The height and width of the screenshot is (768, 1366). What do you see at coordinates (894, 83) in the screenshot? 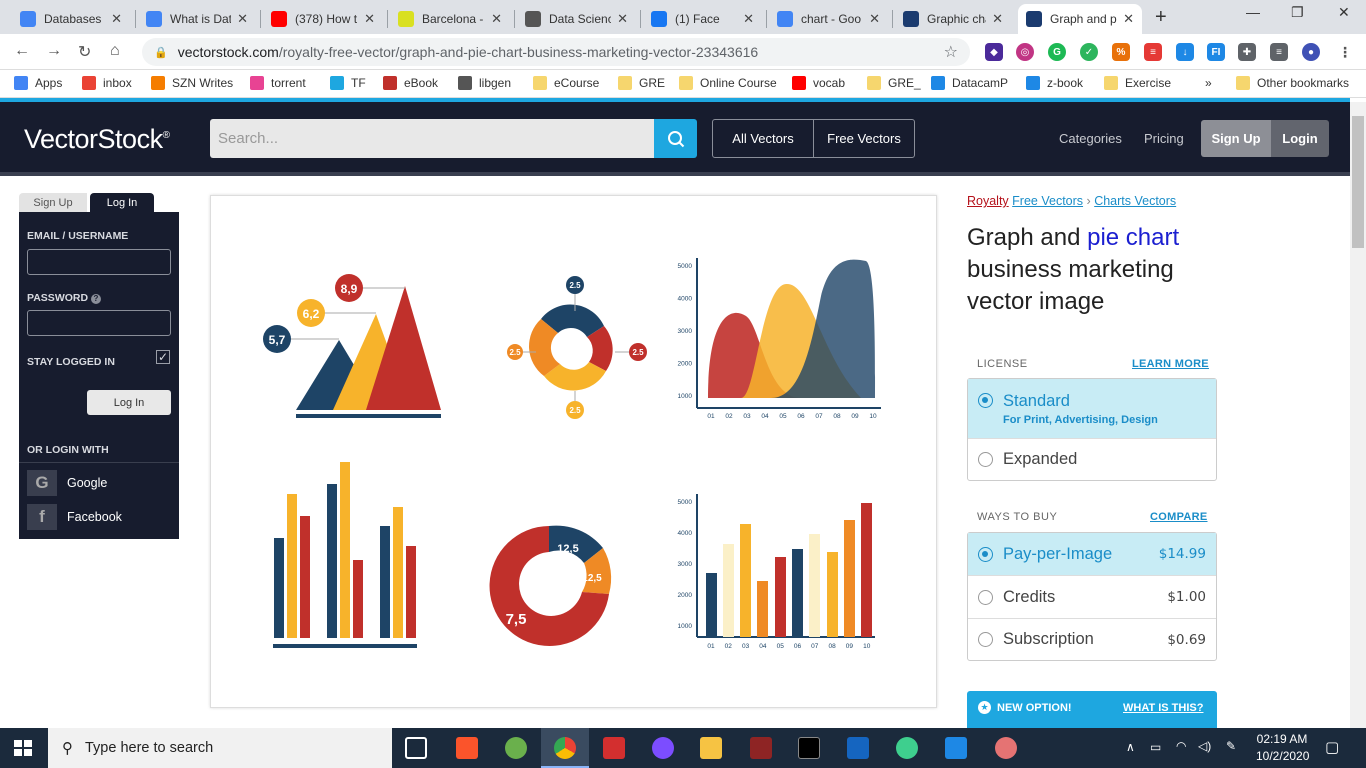
I see `bookmark-item: GRE_` at bounding box center [894, 83].